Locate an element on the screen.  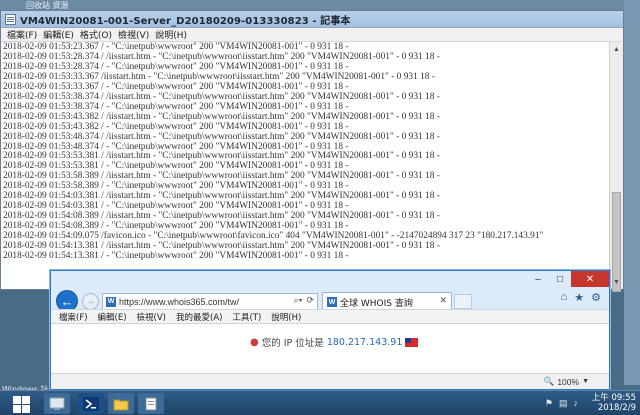
system-tray: ⚑ ▤ ♪ is located at coordinates (561, 403).